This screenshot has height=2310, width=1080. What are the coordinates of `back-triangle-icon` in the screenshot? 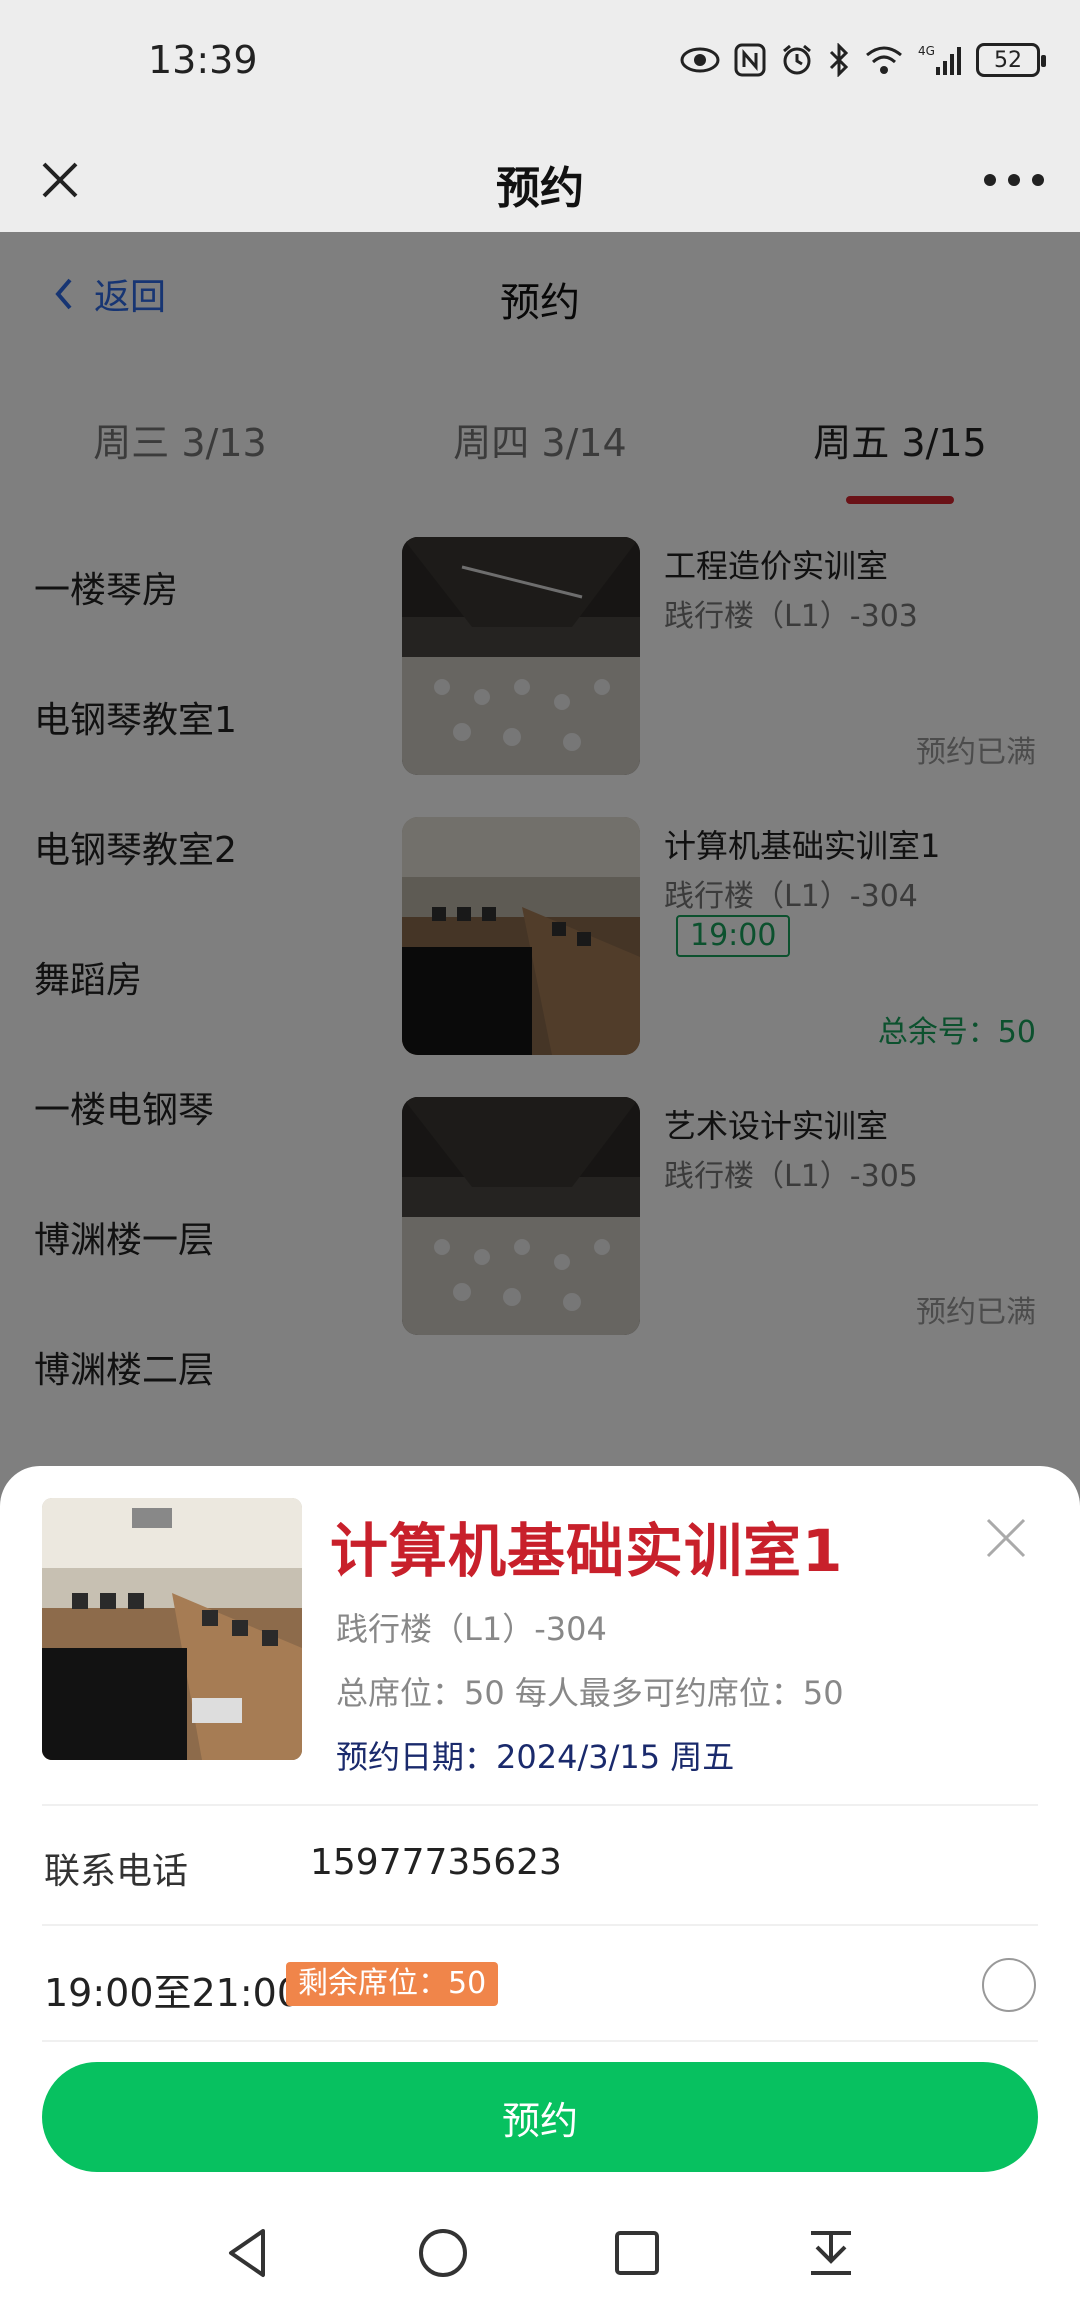 It's located at (249, 2253).